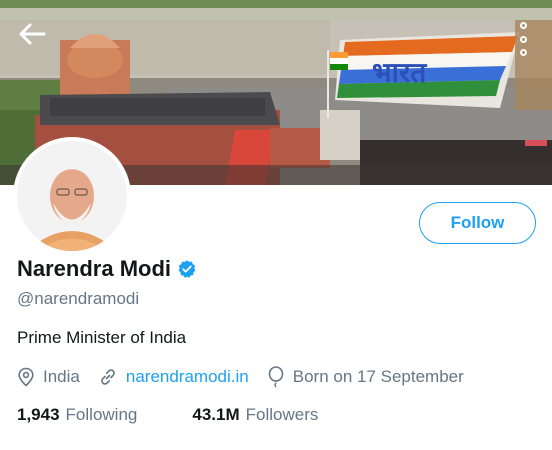 Image resolution: width=552 pixels, height=450 pixels. Describe the element at coordinates (523, 39) in the screenshot. I see `more-options-button` at that location.